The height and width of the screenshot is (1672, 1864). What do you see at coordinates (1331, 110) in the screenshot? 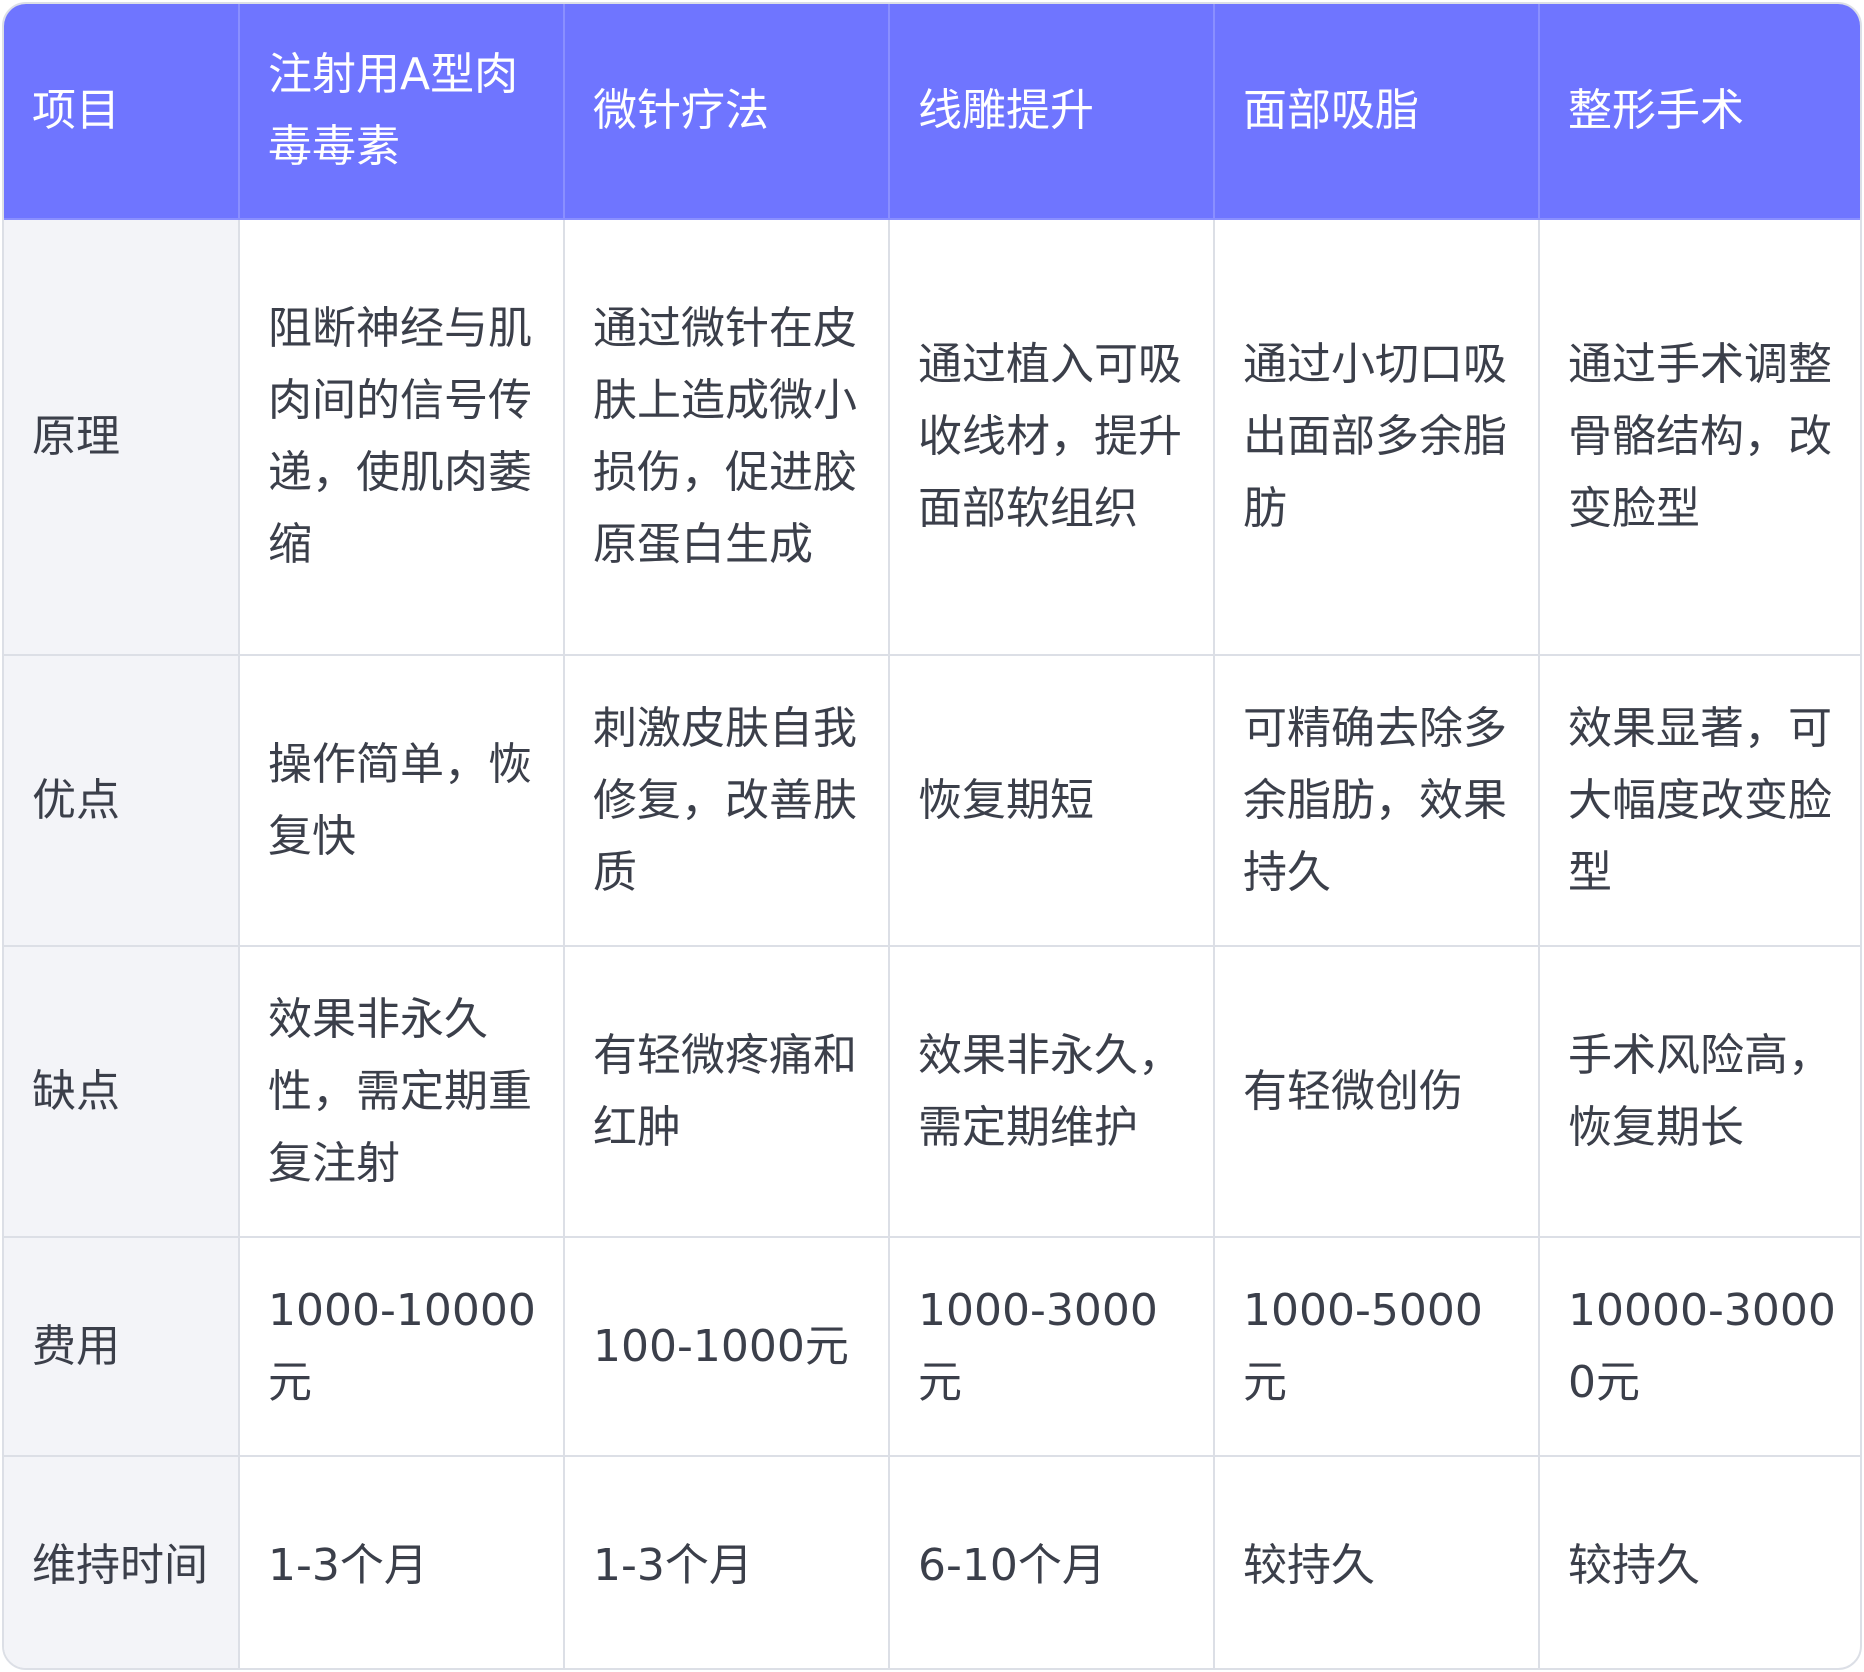
I see `header-label: 面部吸脂` at bounding box center [1331, 110].